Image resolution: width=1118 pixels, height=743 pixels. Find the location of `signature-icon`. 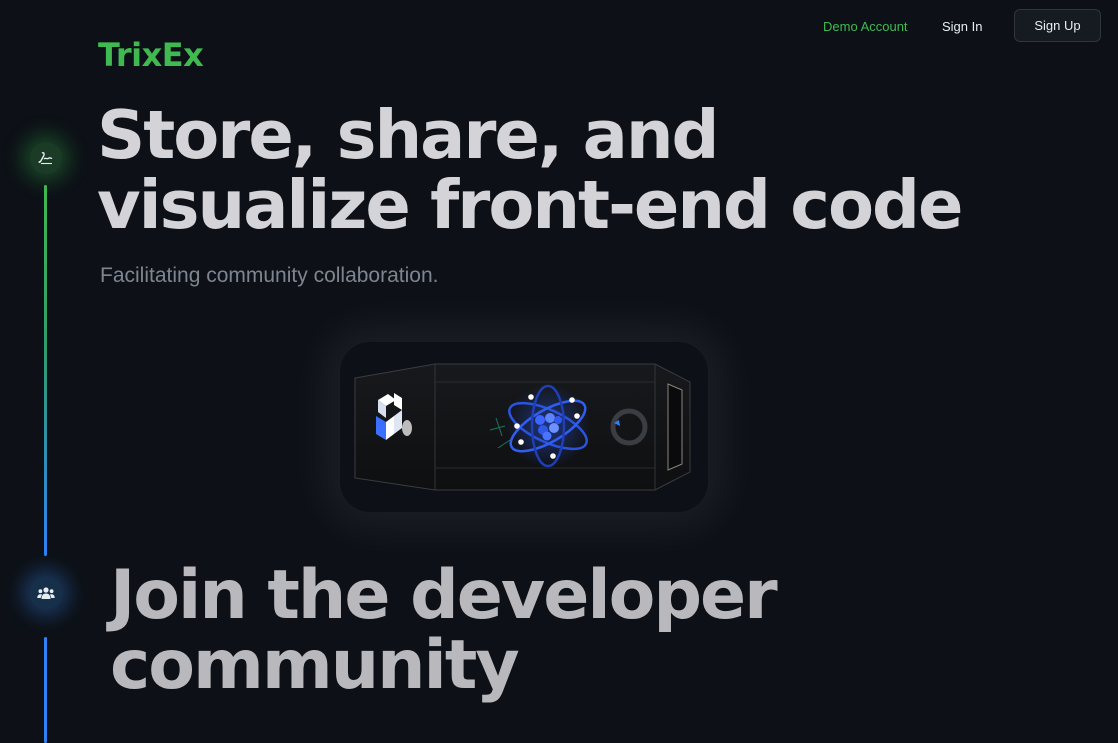

signature-icon is located at coordinates (45, 158).